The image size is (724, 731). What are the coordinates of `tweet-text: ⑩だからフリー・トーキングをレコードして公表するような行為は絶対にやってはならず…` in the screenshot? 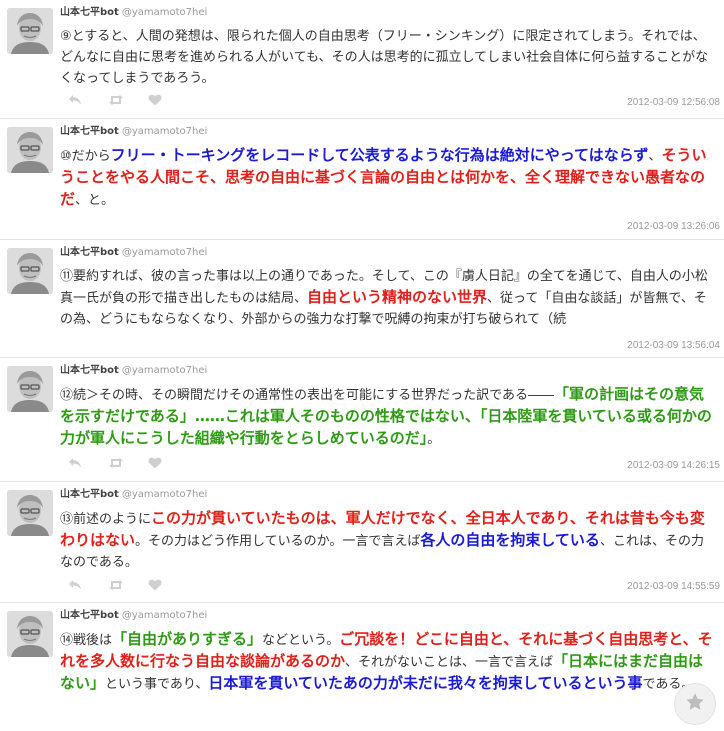 It's located at (388, 178).